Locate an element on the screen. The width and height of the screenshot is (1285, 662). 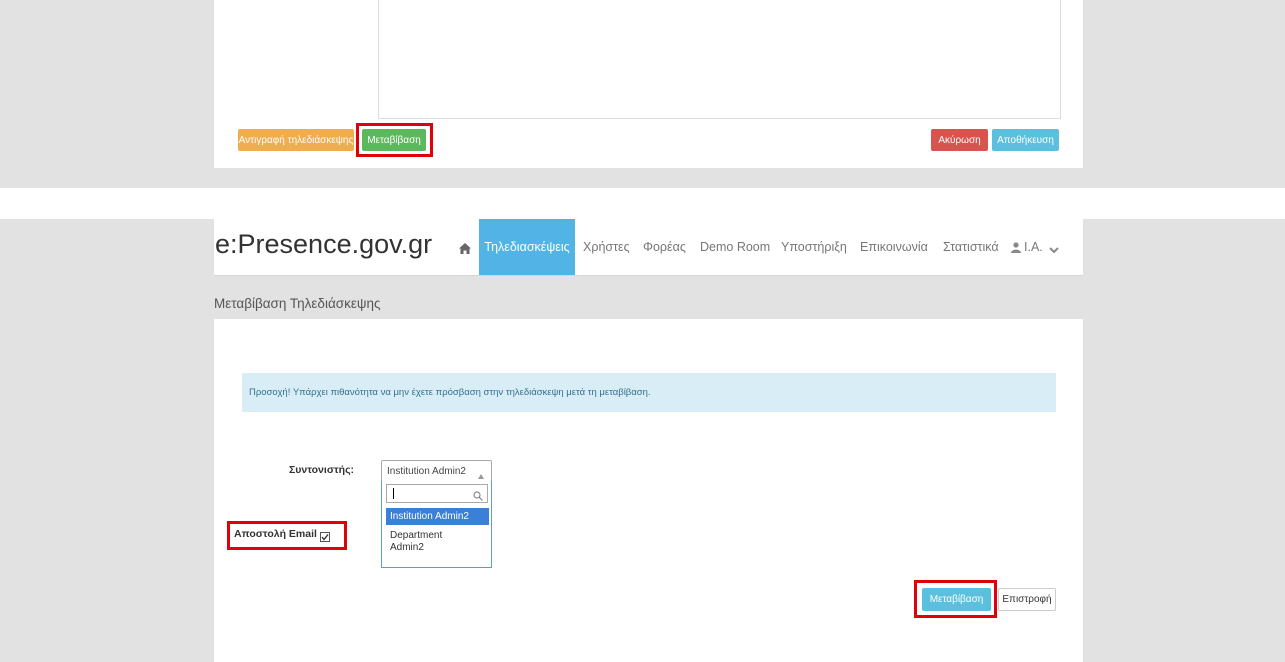
page-title: Μεταβίβαση Τηλεδιάσκεψης is located at coordinates (297, 303).